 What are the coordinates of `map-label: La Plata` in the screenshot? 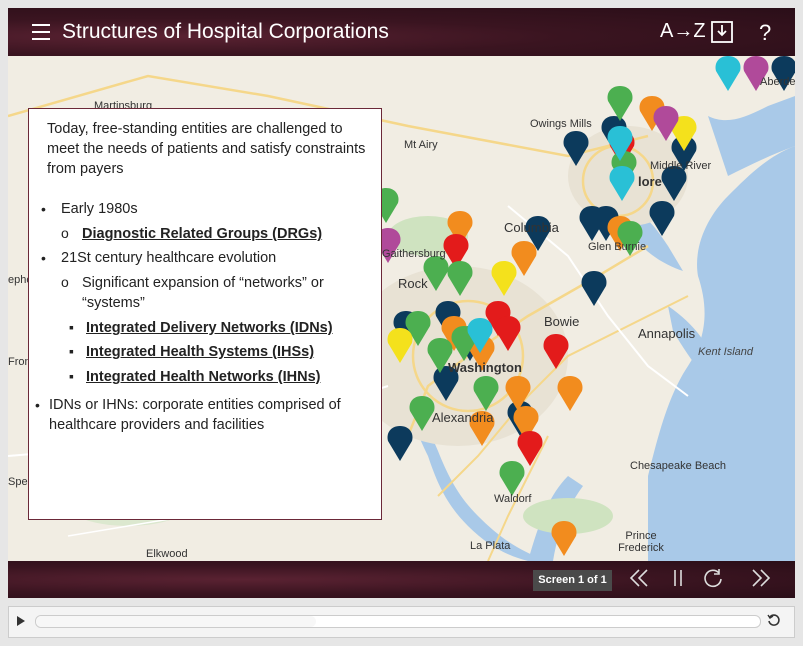 It's located at (490, 546).